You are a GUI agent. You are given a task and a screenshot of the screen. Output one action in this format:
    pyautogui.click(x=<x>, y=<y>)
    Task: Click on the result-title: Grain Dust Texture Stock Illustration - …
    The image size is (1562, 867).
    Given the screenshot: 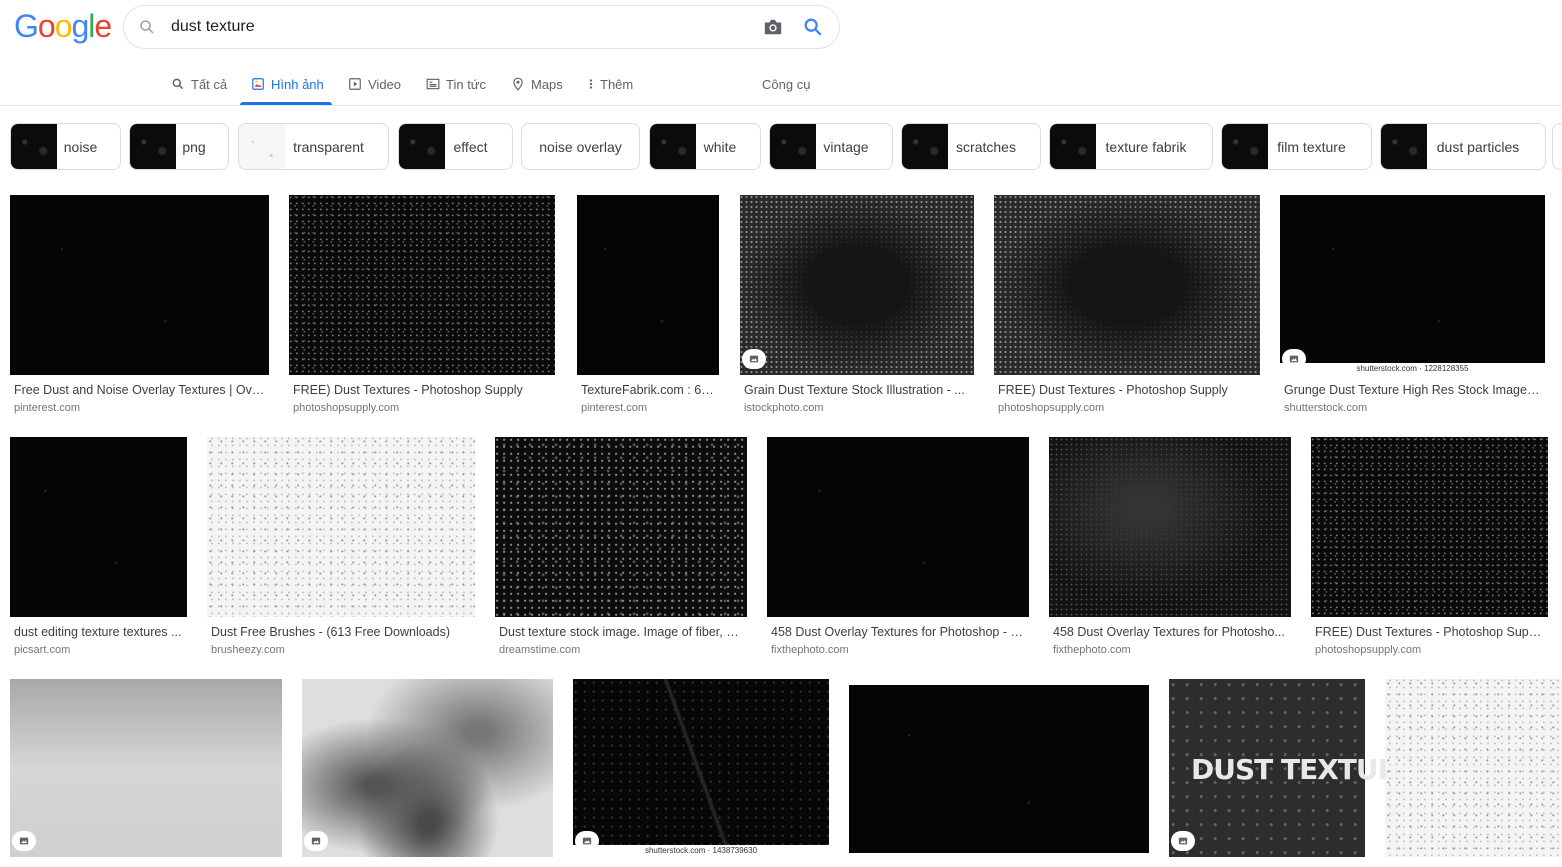 What is the action you would take?
    pyautogui.click(x=857, y=390)
    